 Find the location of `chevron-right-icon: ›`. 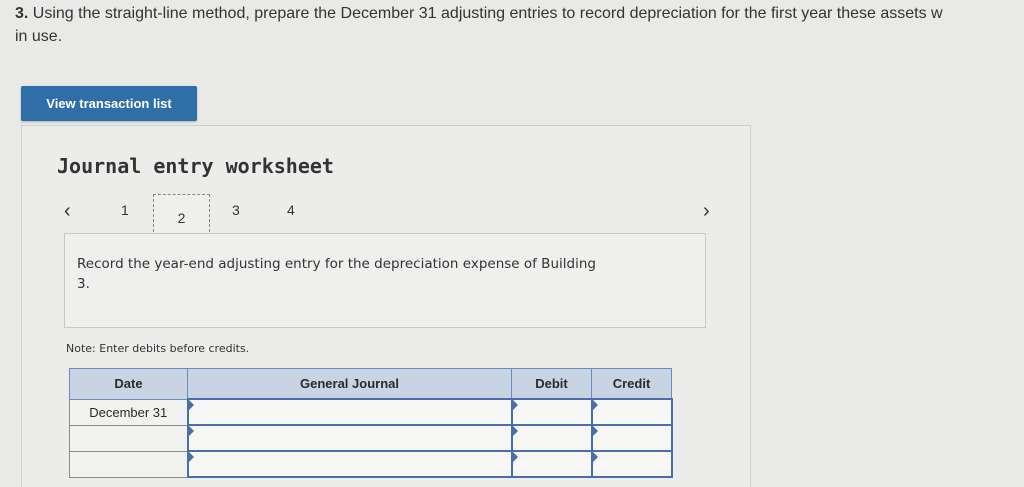

chevron-right-icon: › is located at coordinates (706, 211).